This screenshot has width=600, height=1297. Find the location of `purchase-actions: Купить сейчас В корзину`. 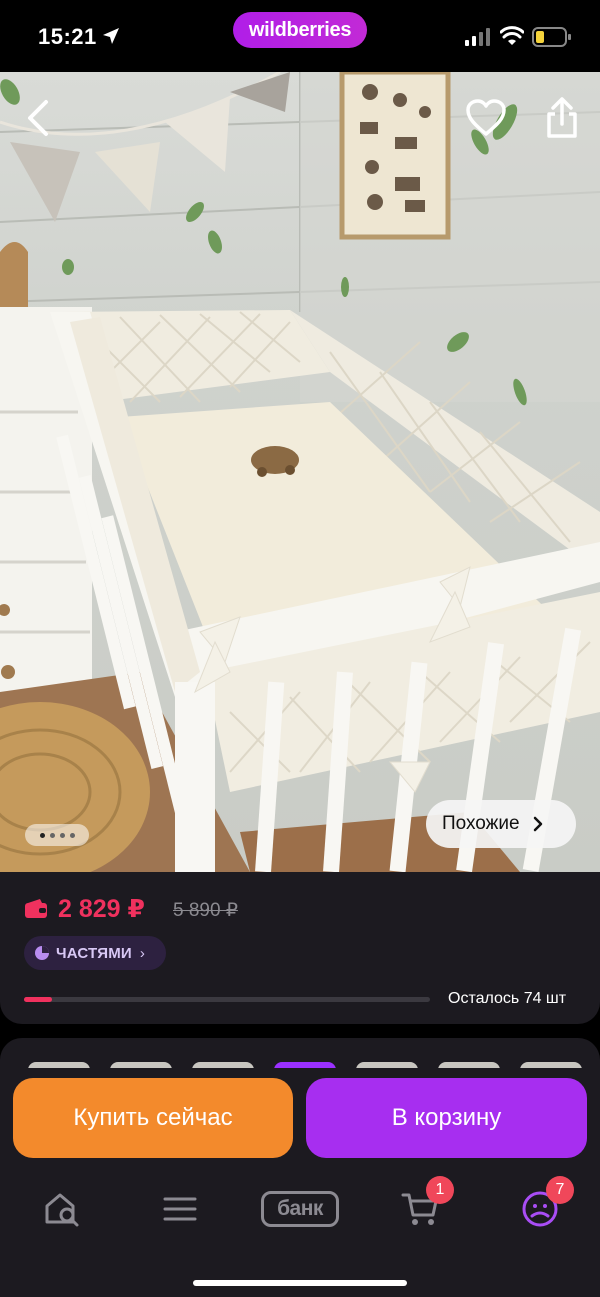

purchase-actions: Купить сейчас В корзину is located at coordinates (300, 1118).